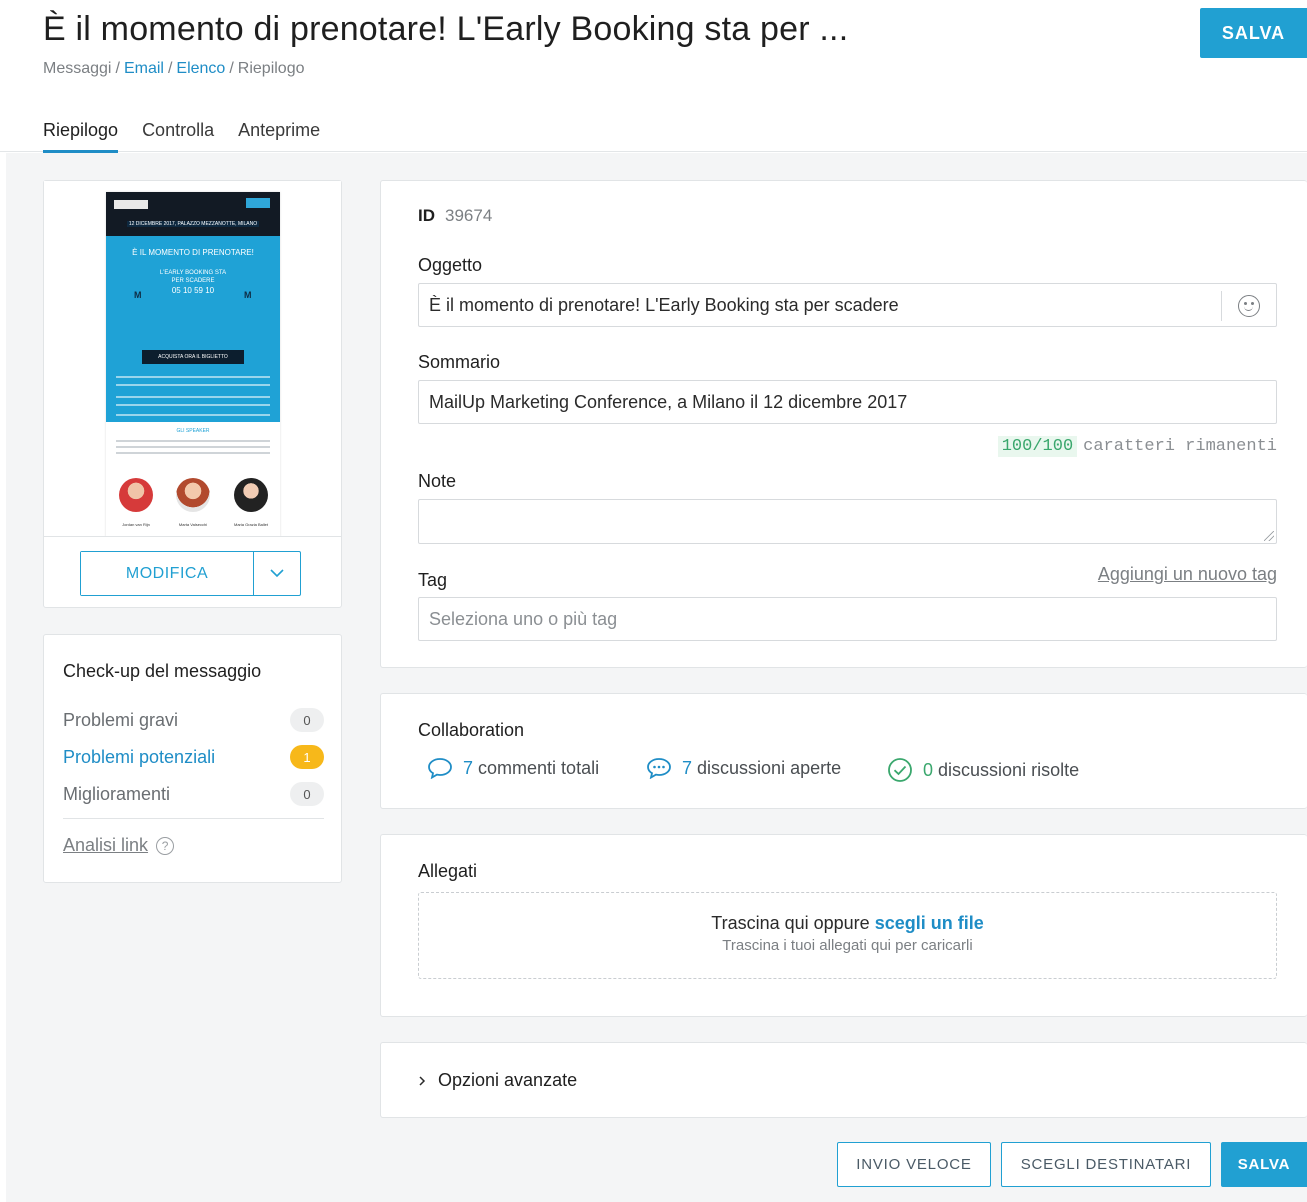 This screenshot has width=1307, height=1202. Describe the element at coordinates (847, 619) in the screenshot. I see `tag-select: Seleziona uno o più tag` at that location.